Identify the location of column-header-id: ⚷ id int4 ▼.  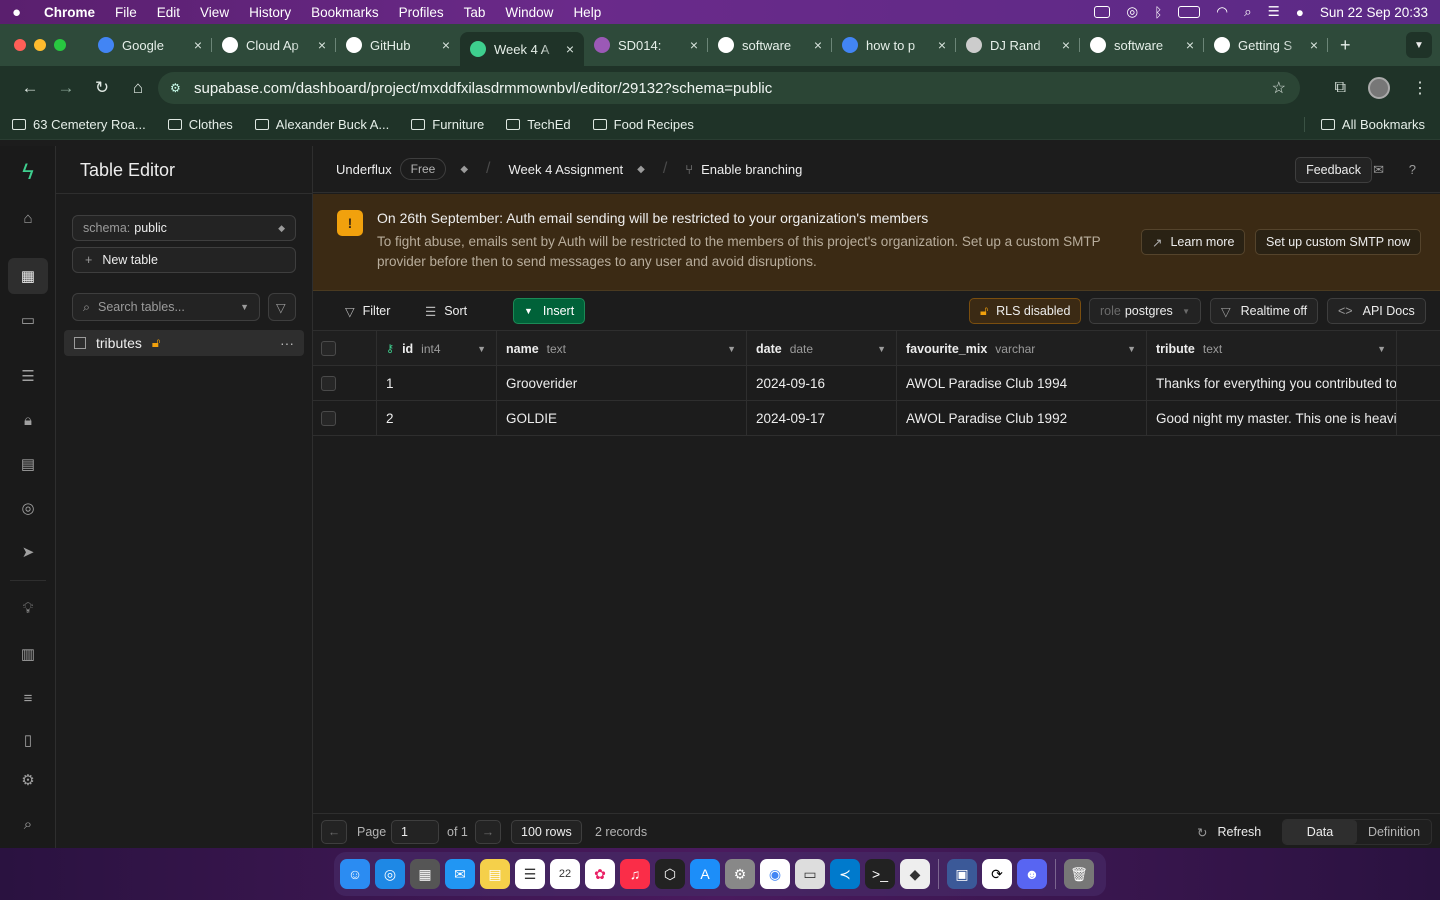
(437, 348).